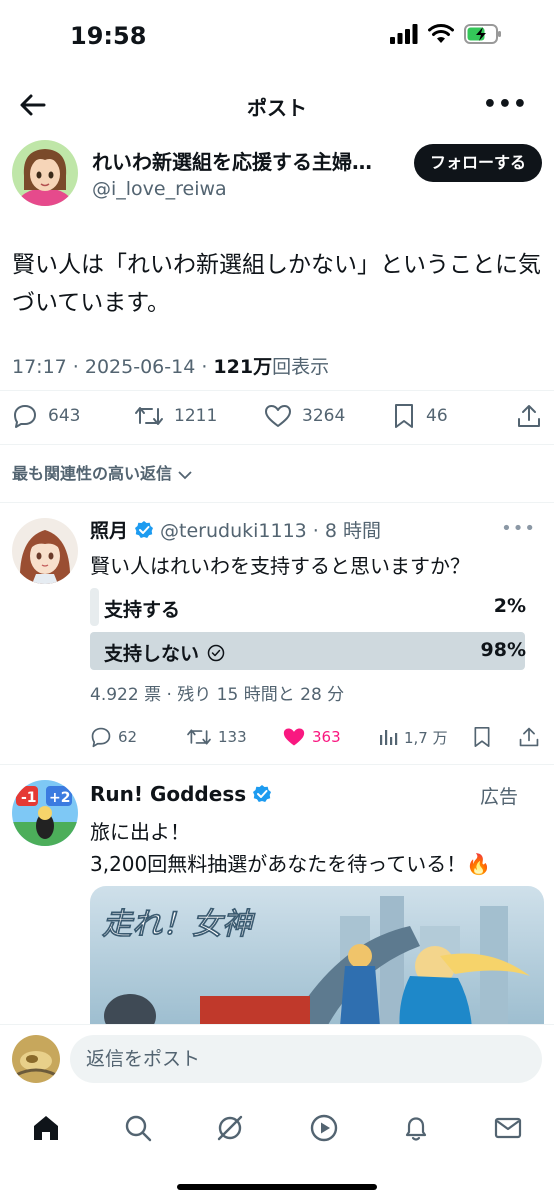 This screenshot has width=554, height=1200. Describe the element at coordinates (243, 367) in the screenshot. I see `post-view-count: 121万` at that location.